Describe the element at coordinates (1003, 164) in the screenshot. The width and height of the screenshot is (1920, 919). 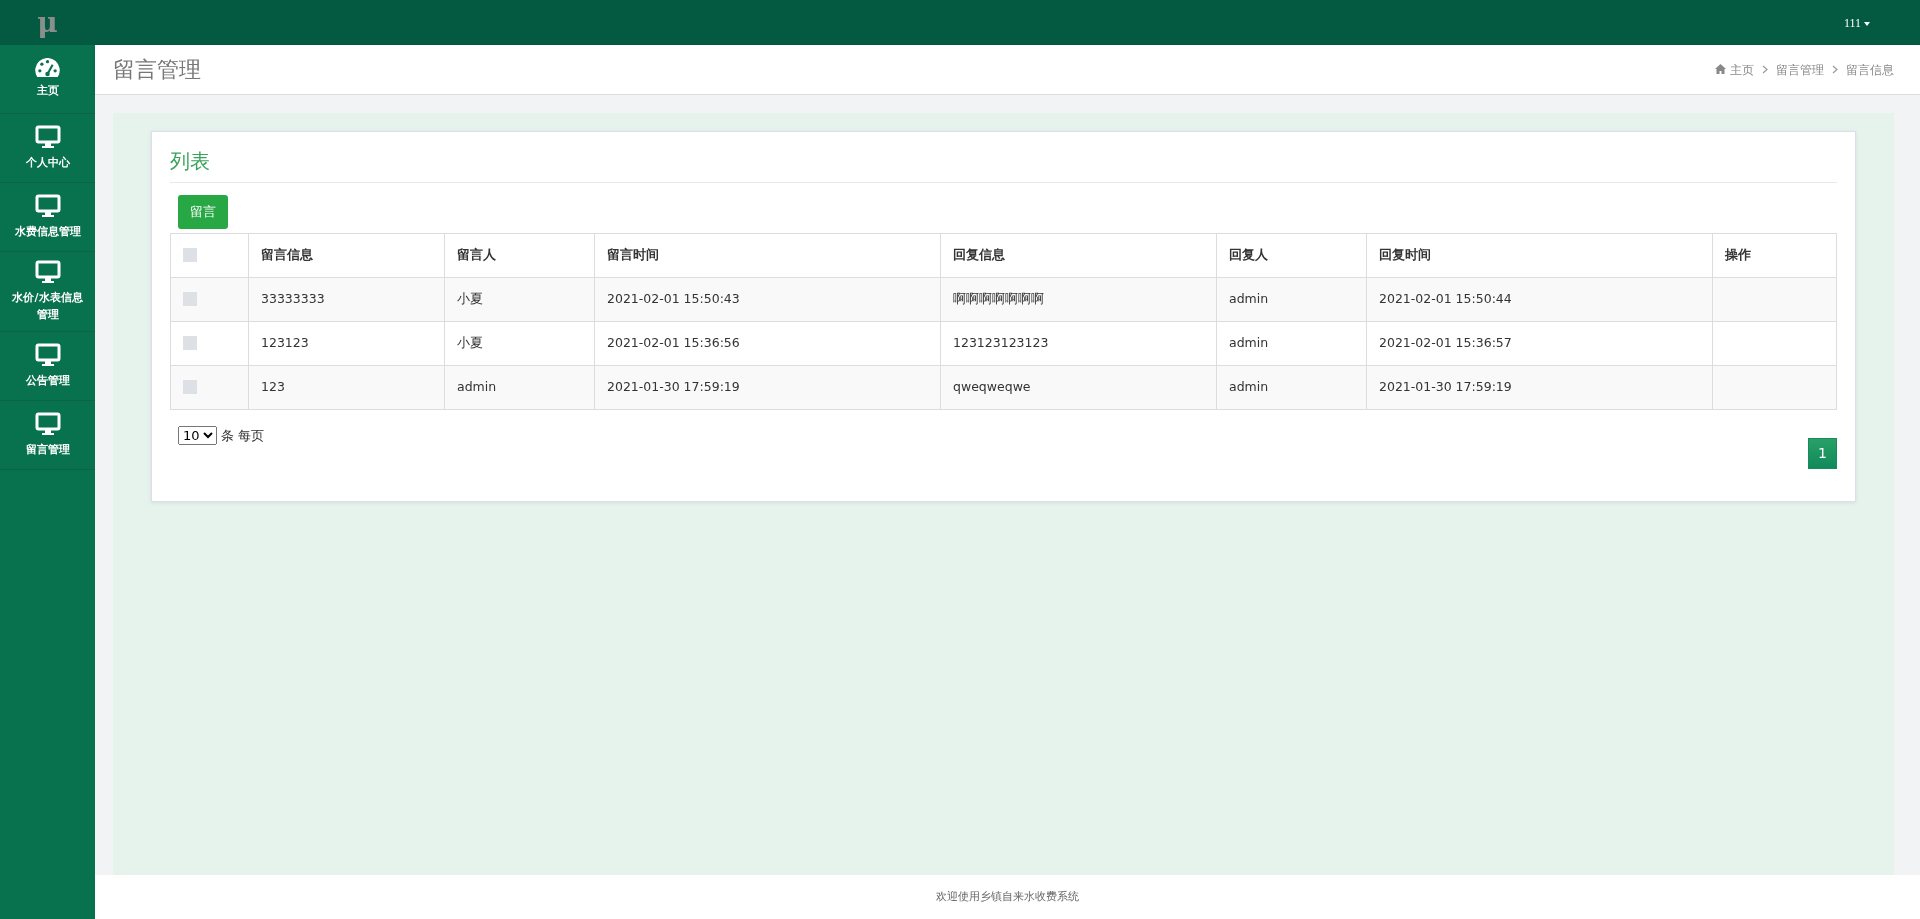
I see `card-title: 列表` at that location.